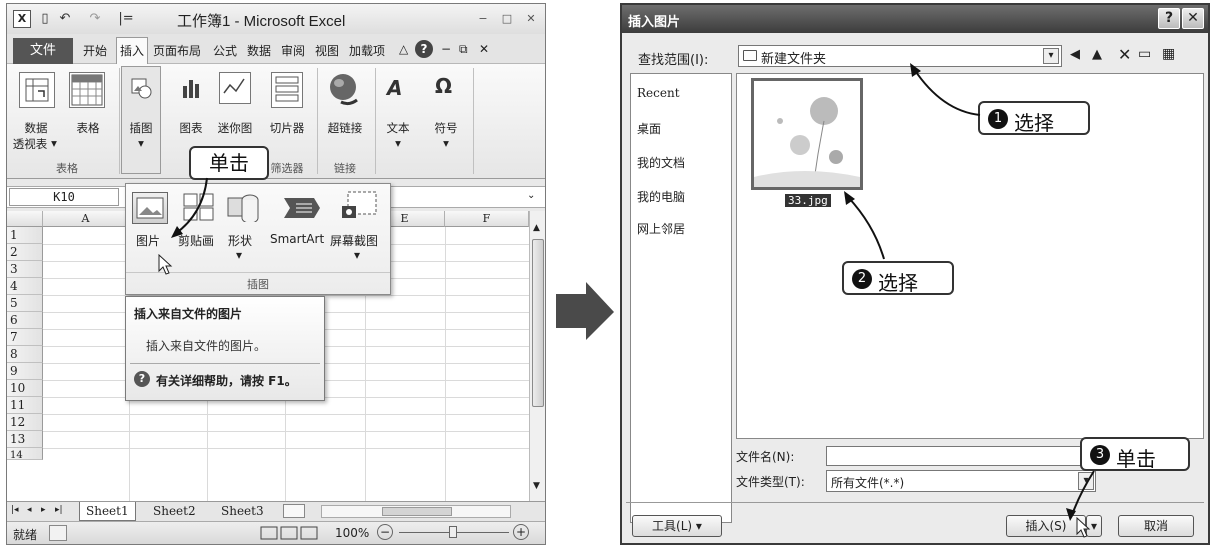 This screenshot has width=1216, height=548. Describe the element at coordinates (961, 456) in the screenshot. I see `file-name-input` at that location.